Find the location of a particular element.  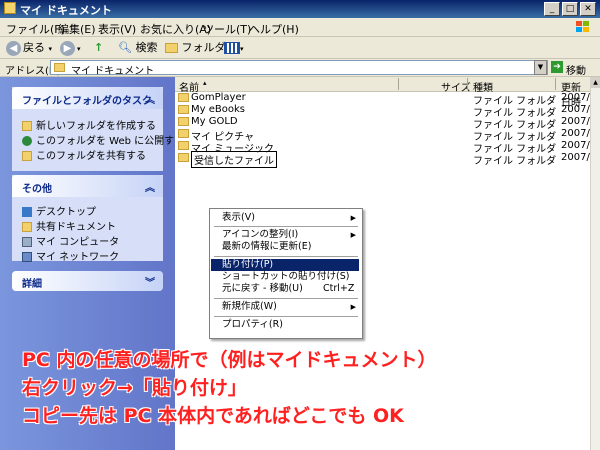

up-folder-button: ↑ is located at coordinates (98, 48).